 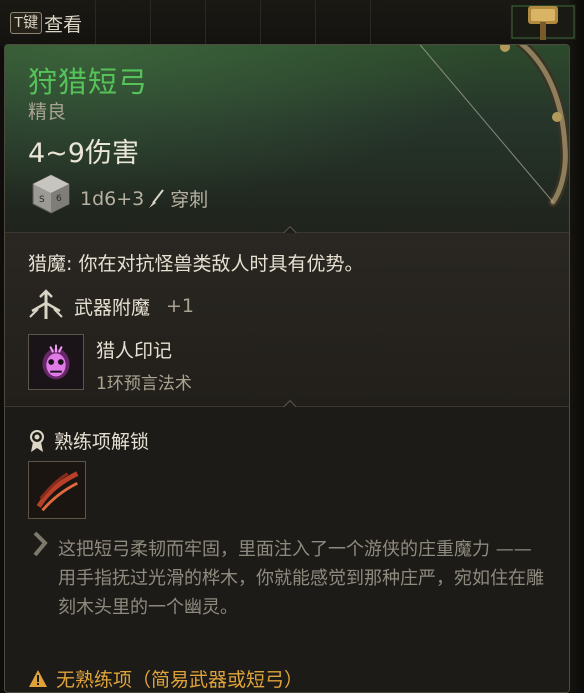 I want to click on dice-icon: S 6, so click(x=51, y=194).